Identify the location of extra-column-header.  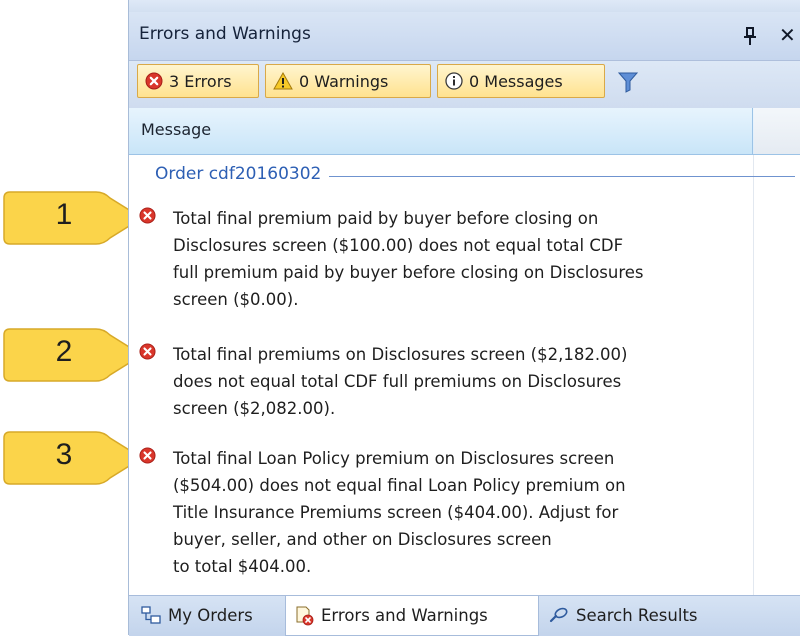
(777, 131).